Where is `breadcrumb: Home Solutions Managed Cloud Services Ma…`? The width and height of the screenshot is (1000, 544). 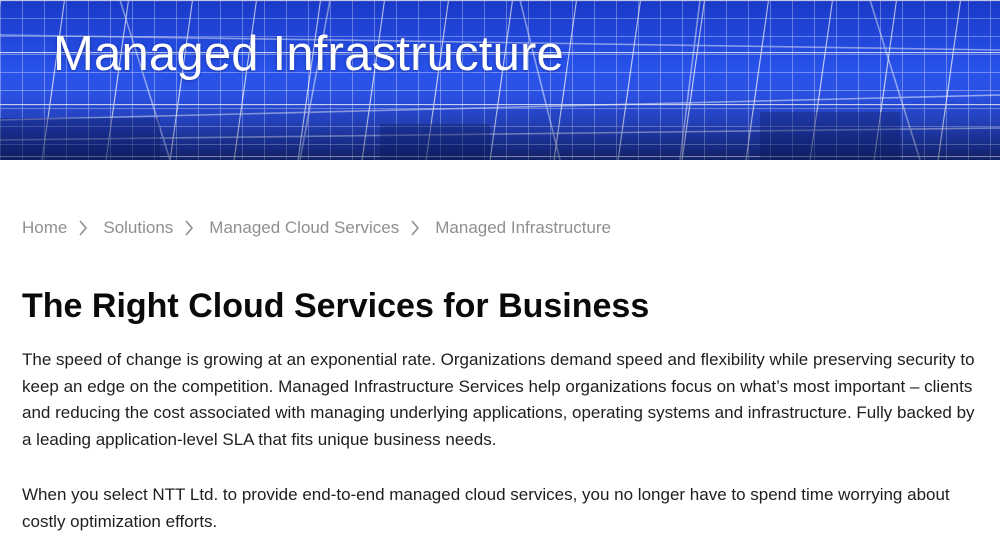 breadcrumb: Home Solutions Managed Cloud Services Ma… is located at coordinates (316, 228).